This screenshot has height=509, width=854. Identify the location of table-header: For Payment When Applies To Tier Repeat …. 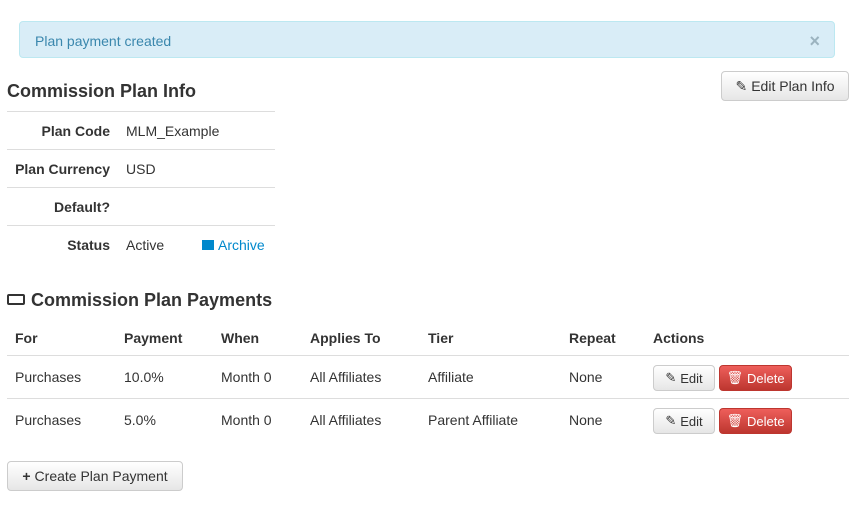
(428, 336).